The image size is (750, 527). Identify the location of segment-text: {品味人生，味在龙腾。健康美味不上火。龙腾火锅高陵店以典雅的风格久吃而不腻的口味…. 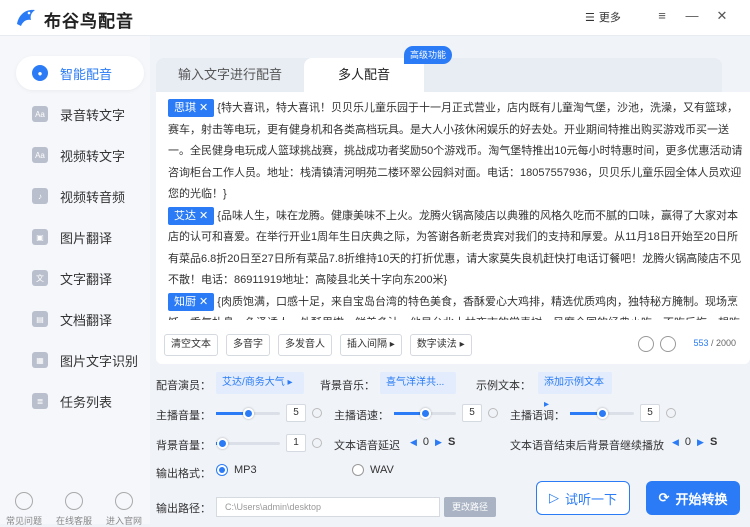
(455, 248).